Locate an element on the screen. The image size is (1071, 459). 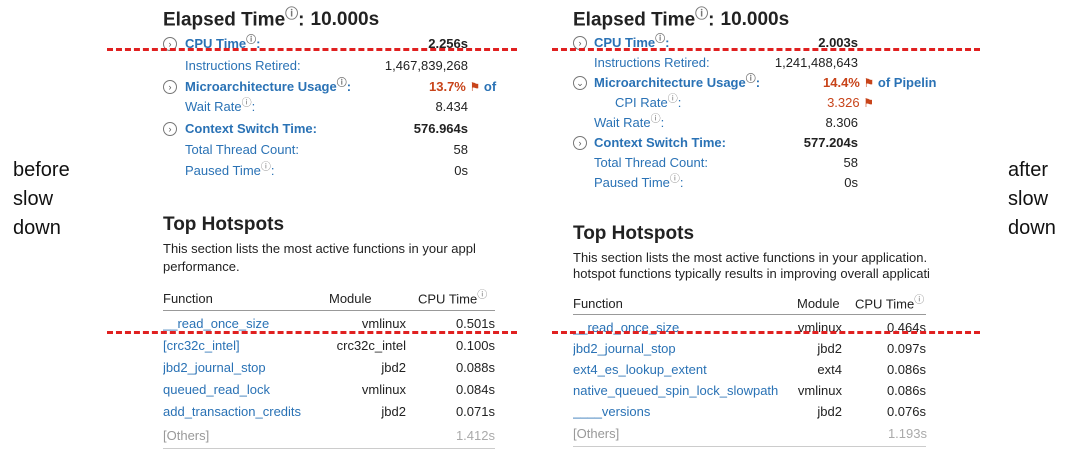
metric-microarchitecture-usage: › Microarchitecture Usageⓘ: 13.7% ⚑ of is located at coordinates (335, 87).